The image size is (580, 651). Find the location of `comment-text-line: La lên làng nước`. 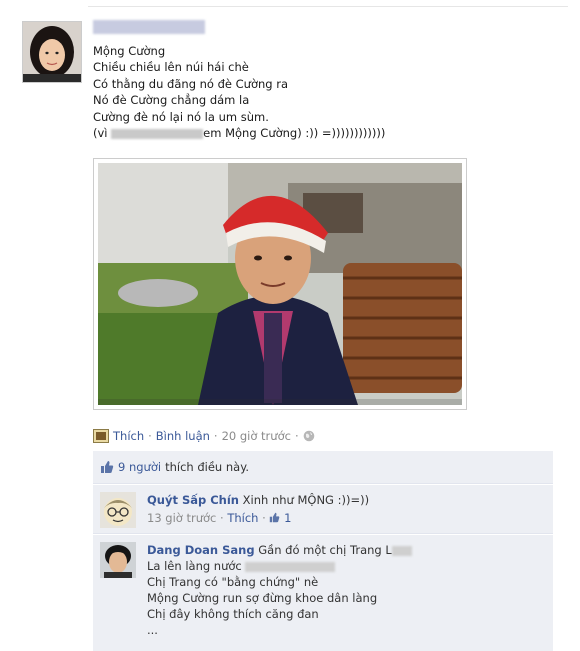

comment-text-line: La lên làng nước is located at coordinates (346, 566).